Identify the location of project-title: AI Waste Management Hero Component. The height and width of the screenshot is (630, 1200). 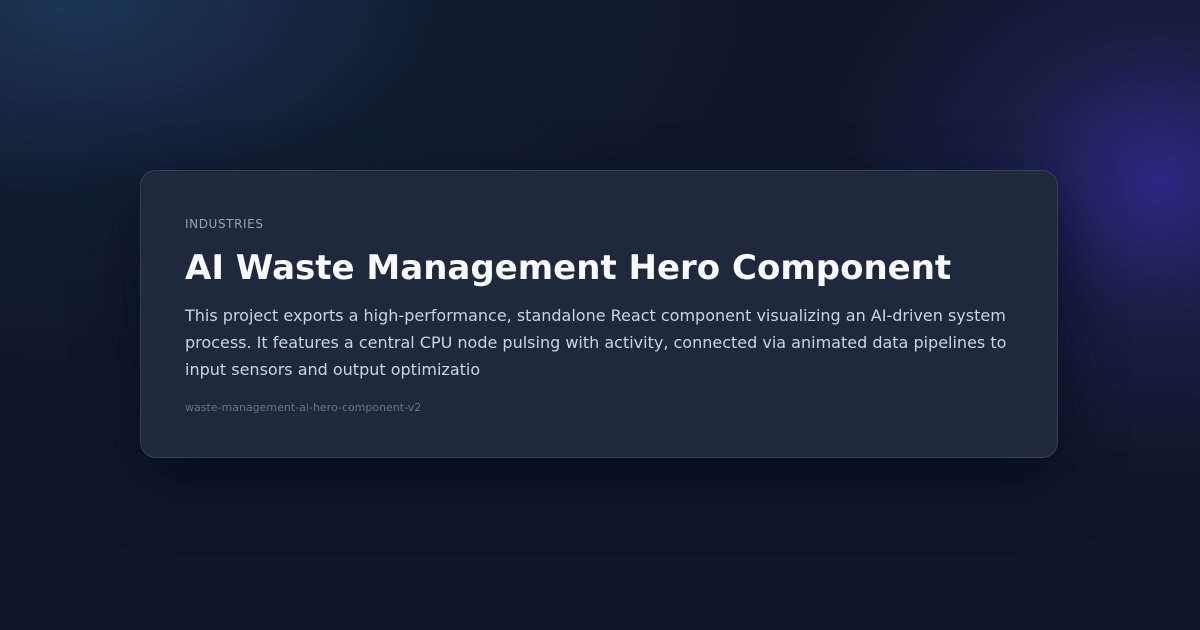
(568, 268).